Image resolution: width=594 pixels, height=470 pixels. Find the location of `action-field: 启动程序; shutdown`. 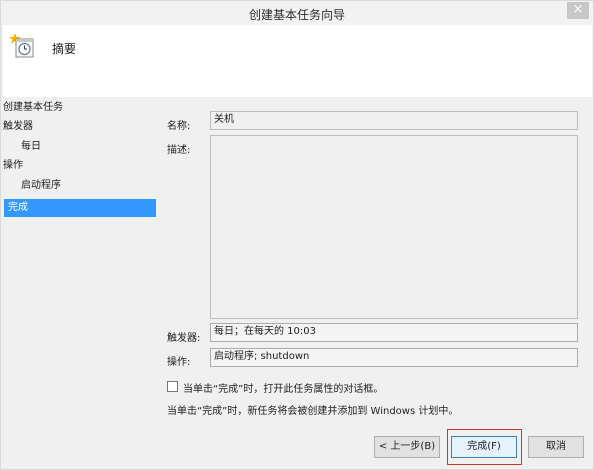

action-field: 启动程序; shutdown is located at coordinates (394, 357).